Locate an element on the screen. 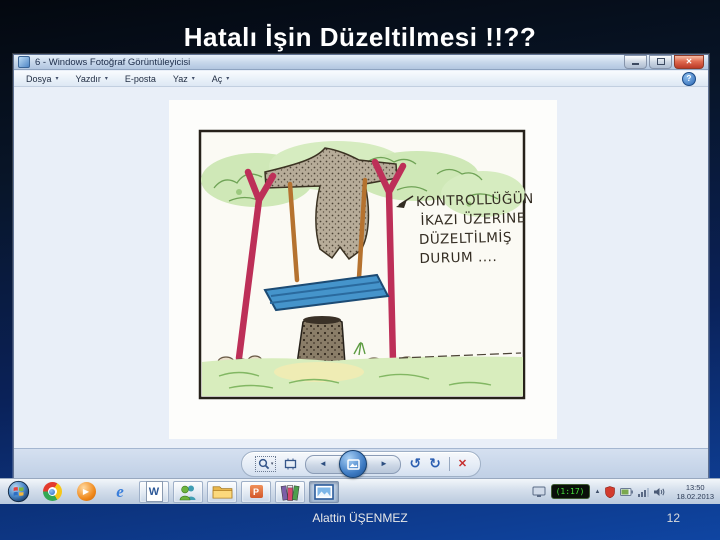 The height and width of the screenshot is (540, 720). system-tray: (1:17) ▲ 13:50 18.02.2013 is located at coordinates (624, 492).